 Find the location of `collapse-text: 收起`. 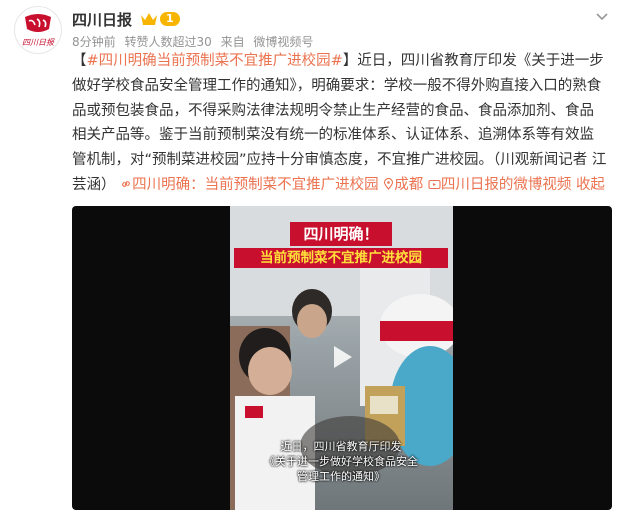

collapse-text: 收起 is located at coordinates (590, 184).